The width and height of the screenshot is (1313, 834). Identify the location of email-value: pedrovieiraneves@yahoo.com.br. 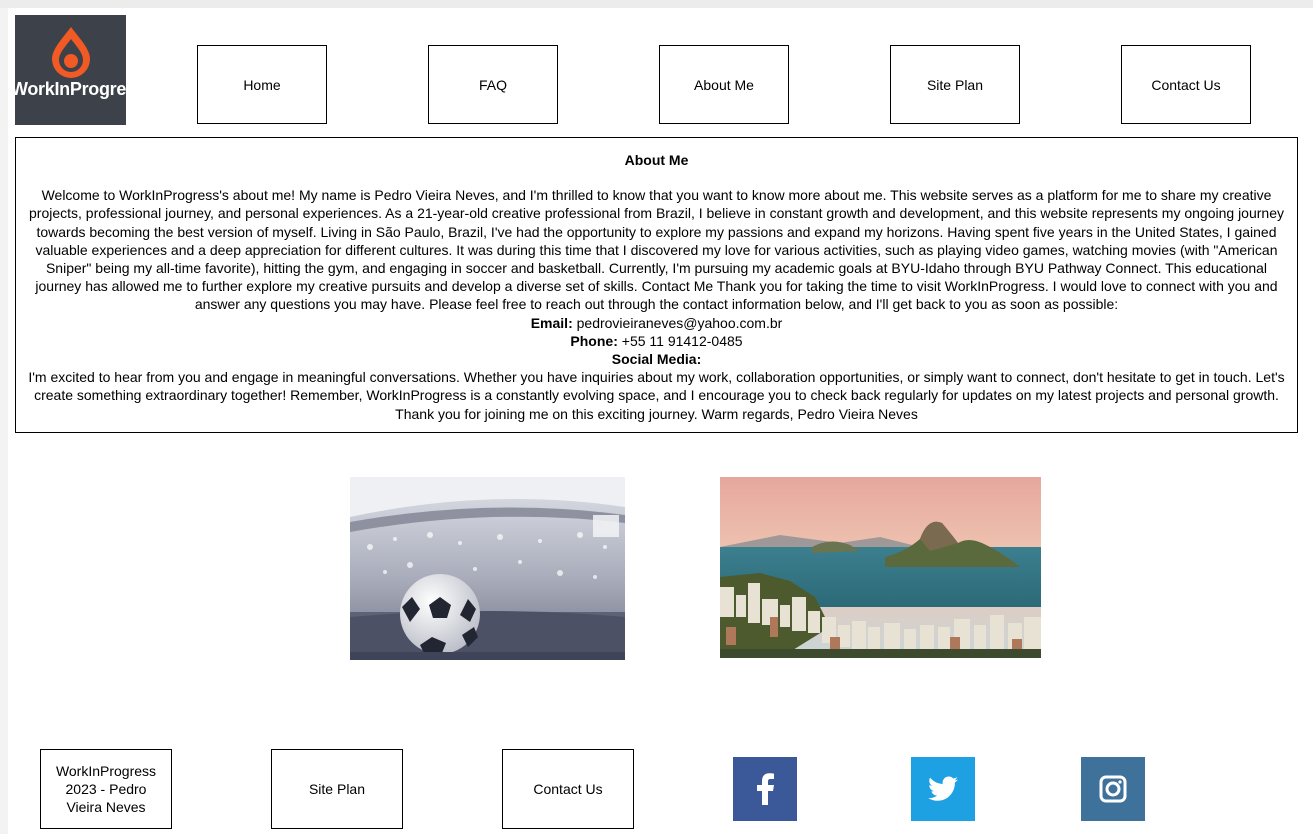
(679, 322).